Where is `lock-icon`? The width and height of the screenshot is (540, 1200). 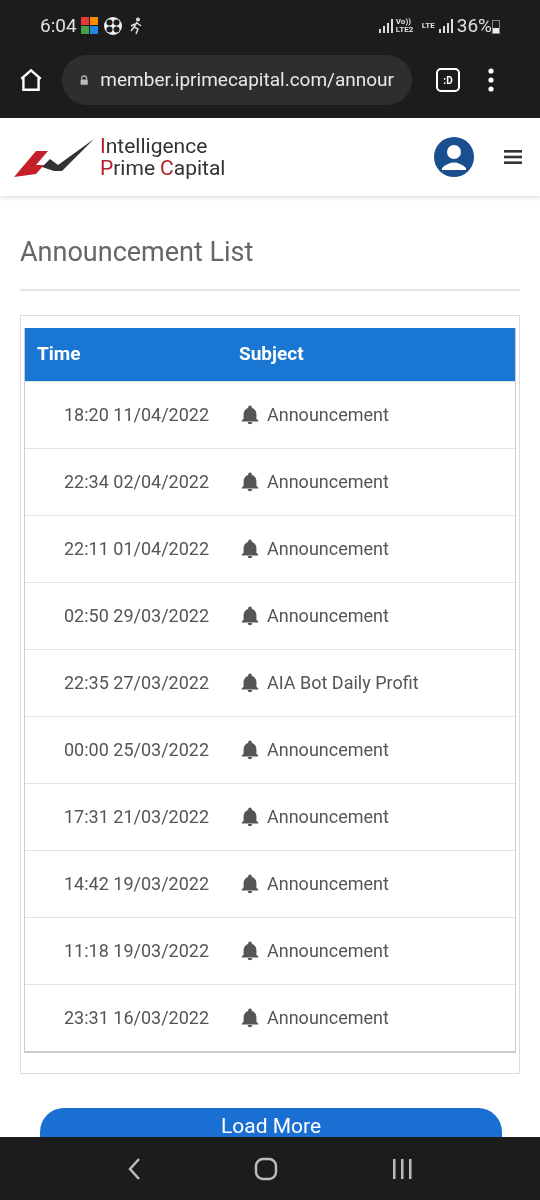 lock-icon is located at coordinates (84, 80).